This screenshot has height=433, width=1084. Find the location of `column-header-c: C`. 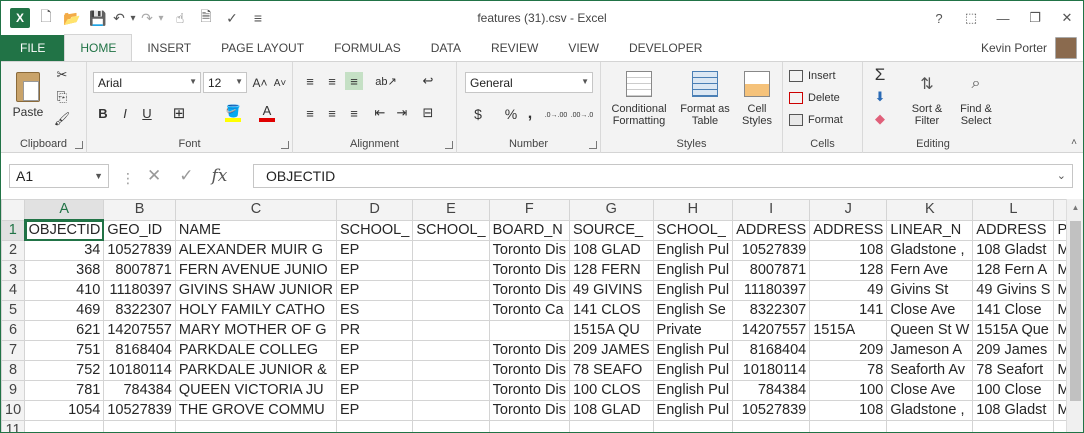

column-header-c: C is located at coordinates (256, 210).